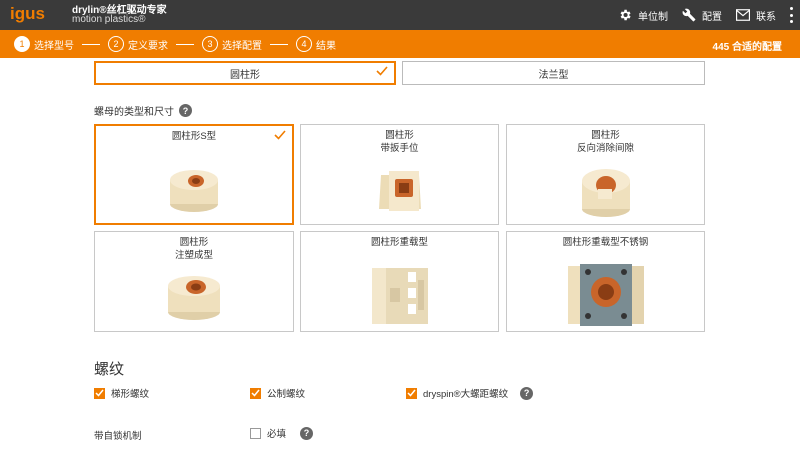 The width and height of the screenshot is (800, 450). Describe the element at coordinates (130, 394) in the screenshot. I see `checkbox-label: 梯形螺纹` at that location.